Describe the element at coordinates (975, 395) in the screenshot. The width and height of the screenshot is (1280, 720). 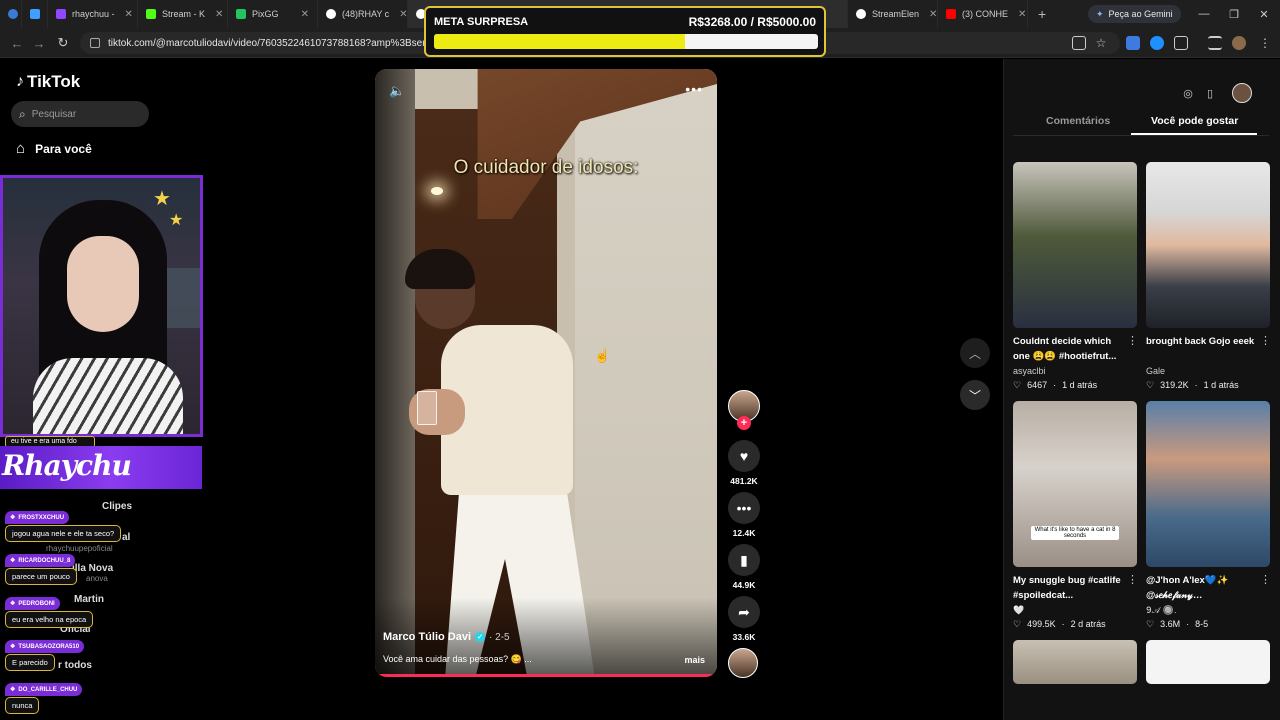
I see `next-video-button: ﹀` at that location.